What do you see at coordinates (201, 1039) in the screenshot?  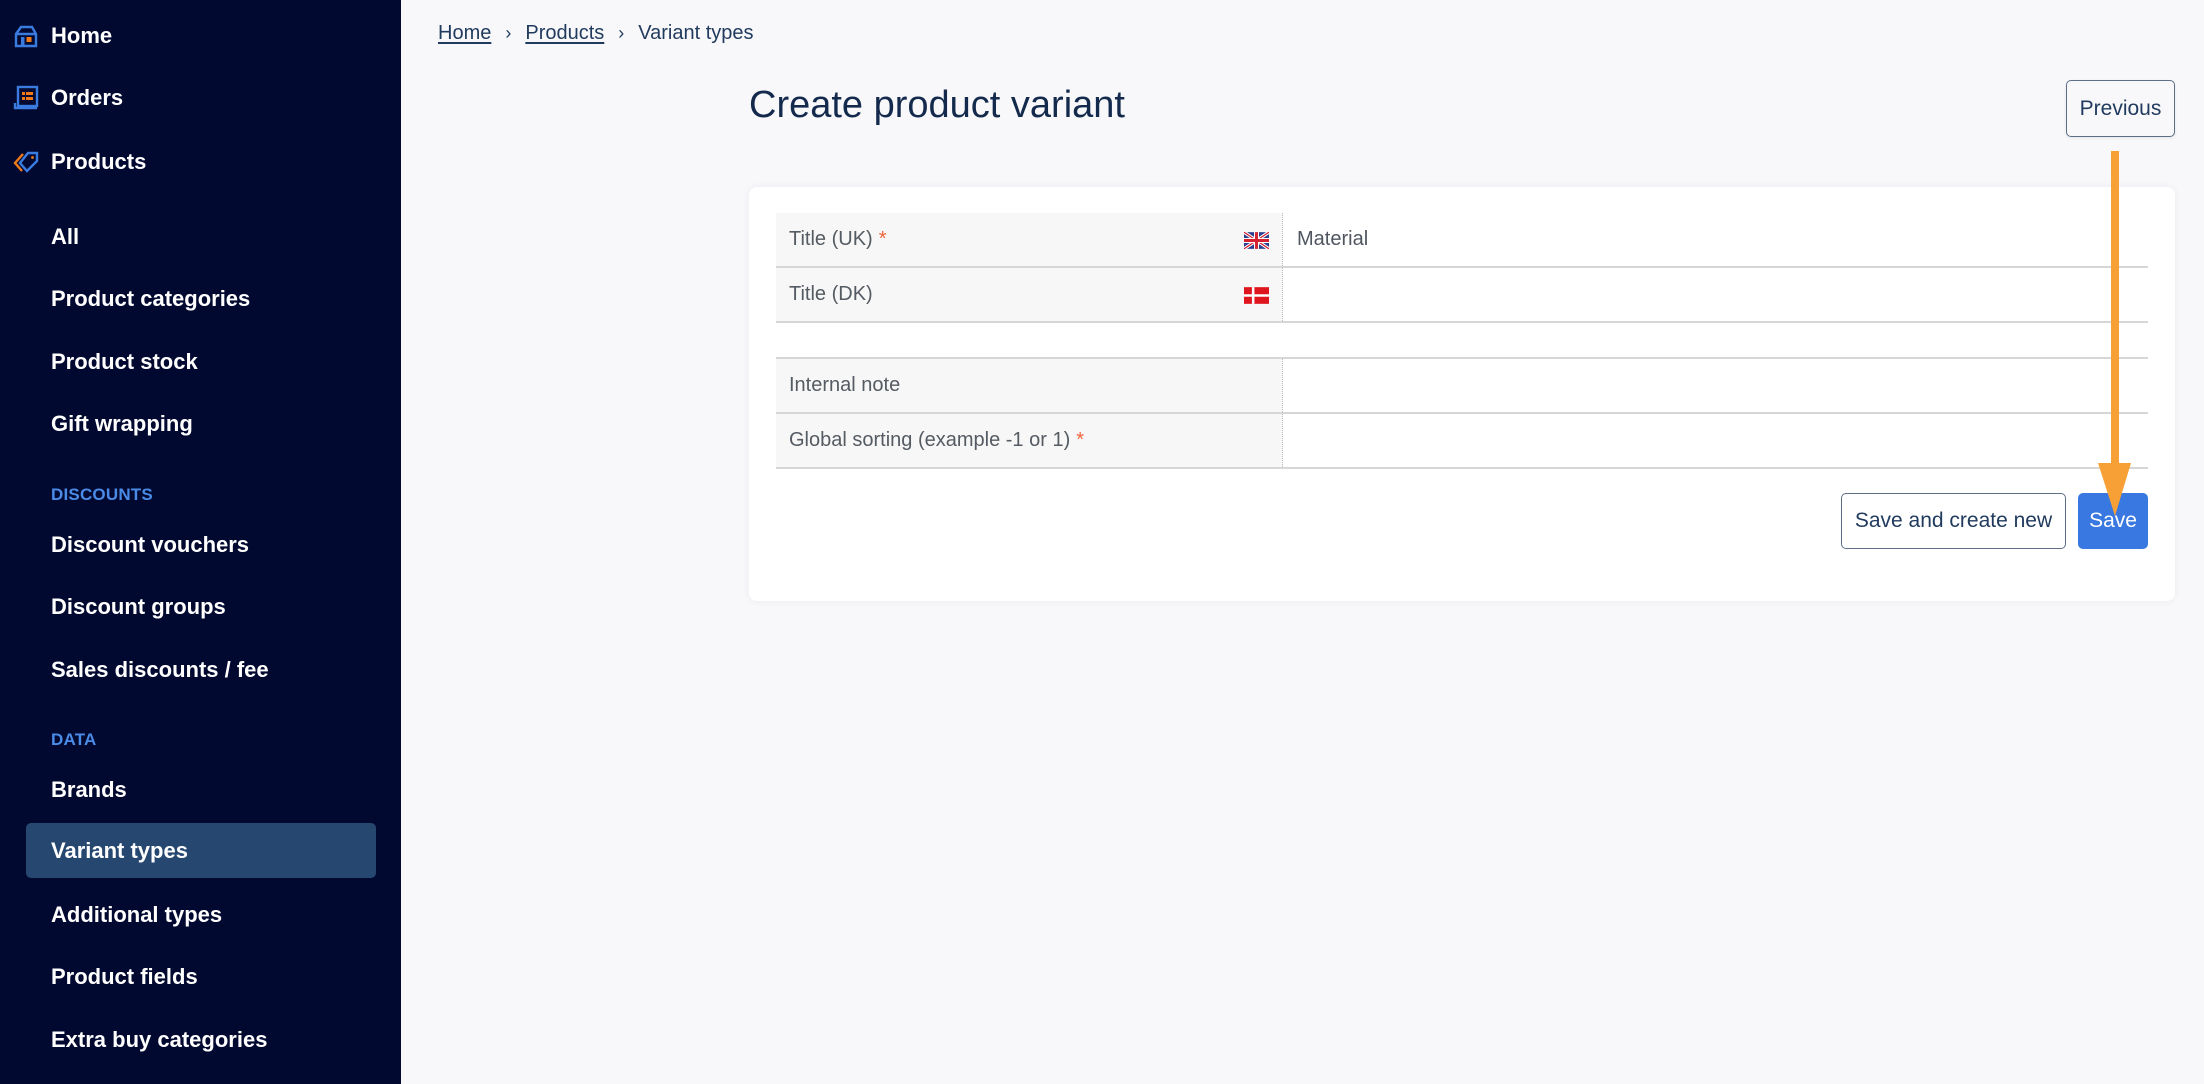 I see `sidebar-item-extra-buy-categories: Extra buy categories` at bounding box center [201, 1039].